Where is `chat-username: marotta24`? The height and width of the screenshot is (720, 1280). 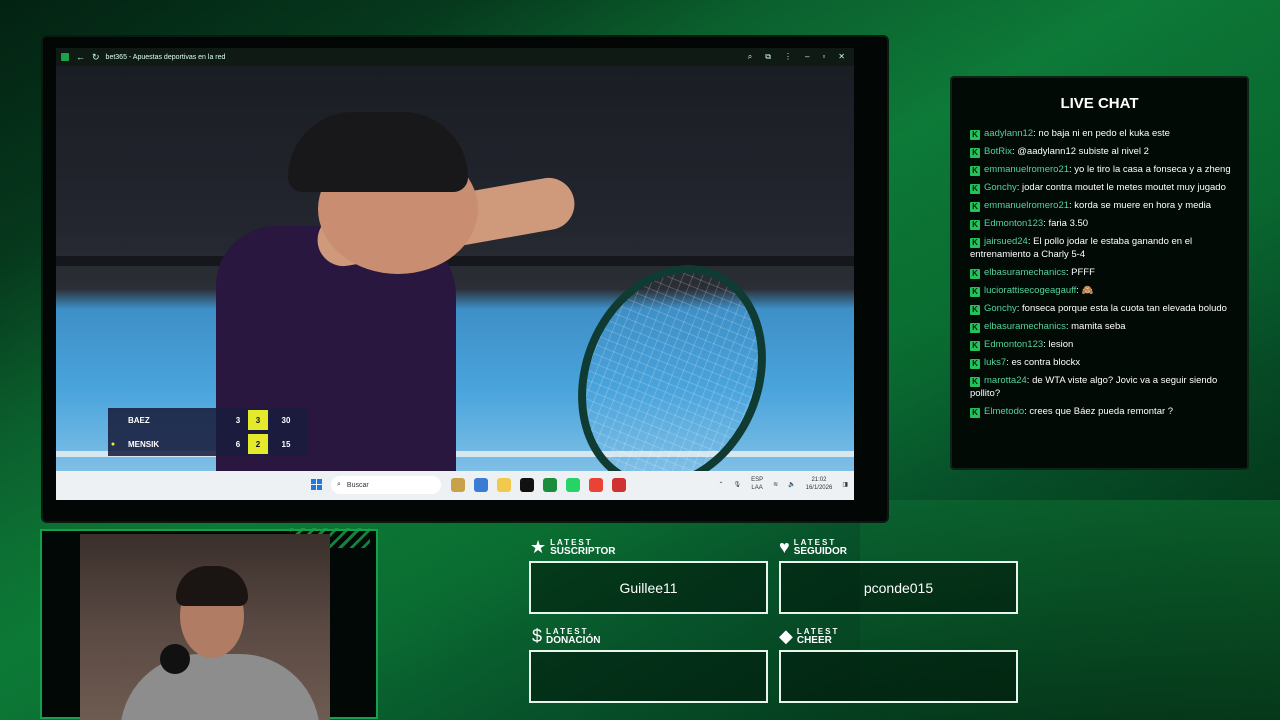
chat-username: marotta24 is located at coordinates (1005, 380).